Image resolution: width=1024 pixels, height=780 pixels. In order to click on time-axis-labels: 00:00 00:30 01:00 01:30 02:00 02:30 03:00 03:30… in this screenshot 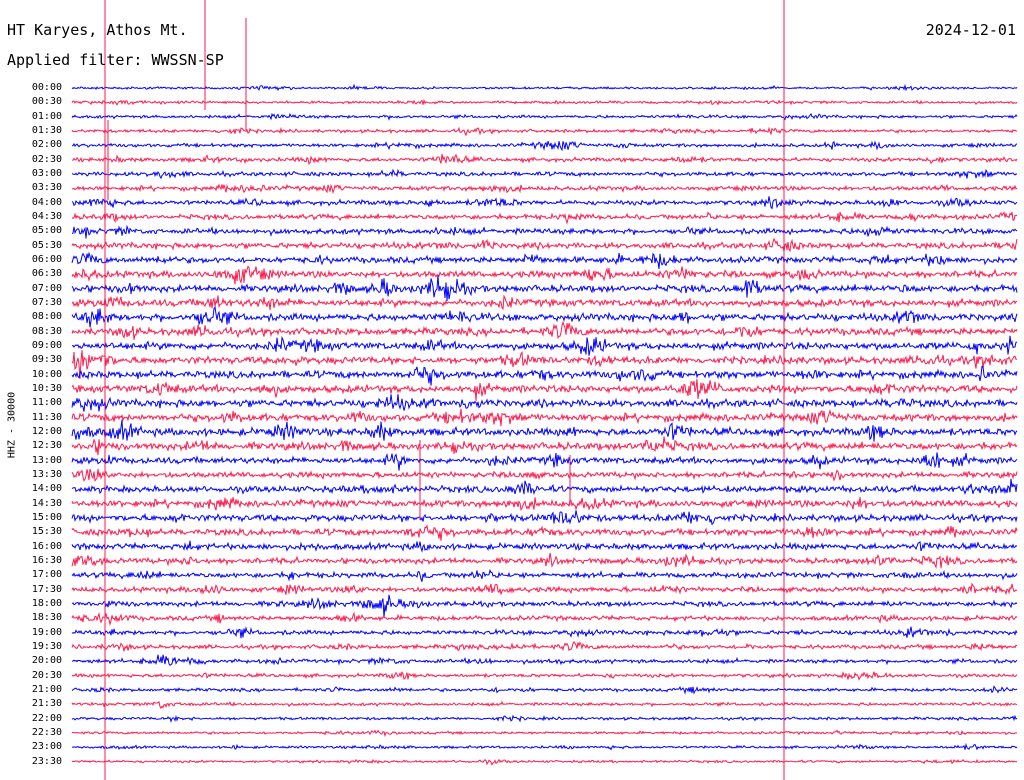, I will do `click(35, 390)`.